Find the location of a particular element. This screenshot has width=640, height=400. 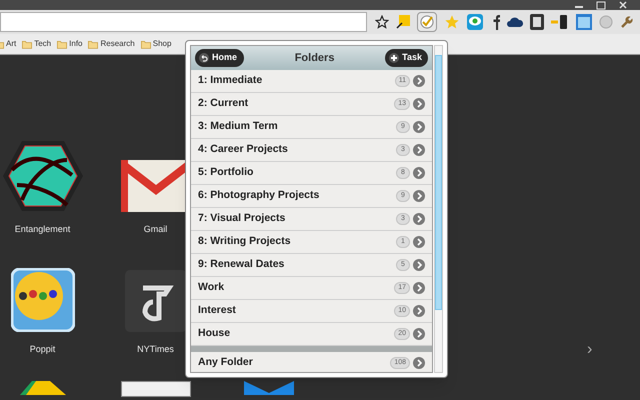

back-arrow-icon is located at coordinates (204, 58).